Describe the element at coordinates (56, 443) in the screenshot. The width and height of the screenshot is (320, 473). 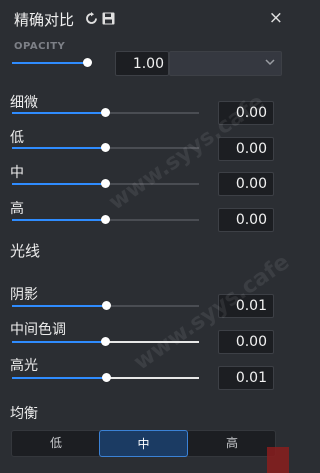
I see `balance-option-low: 低` at that location.